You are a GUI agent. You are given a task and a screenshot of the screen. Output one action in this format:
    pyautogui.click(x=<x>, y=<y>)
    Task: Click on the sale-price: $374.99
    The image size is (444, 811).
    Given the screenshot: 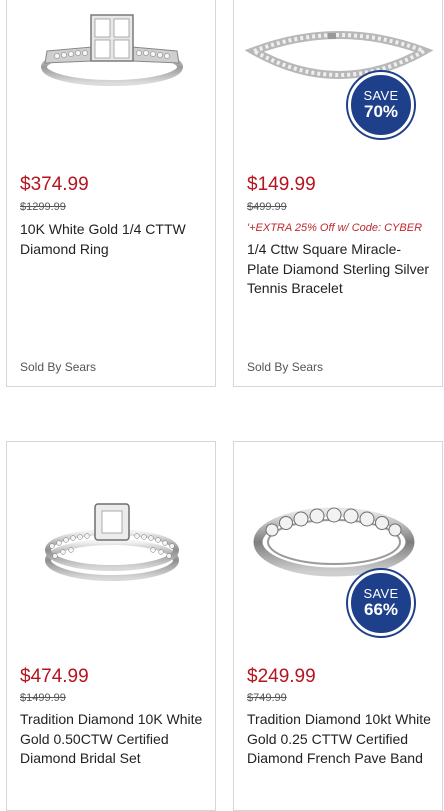 What is the action you would take?
    pyautogui.click(x=54, y=184)
    